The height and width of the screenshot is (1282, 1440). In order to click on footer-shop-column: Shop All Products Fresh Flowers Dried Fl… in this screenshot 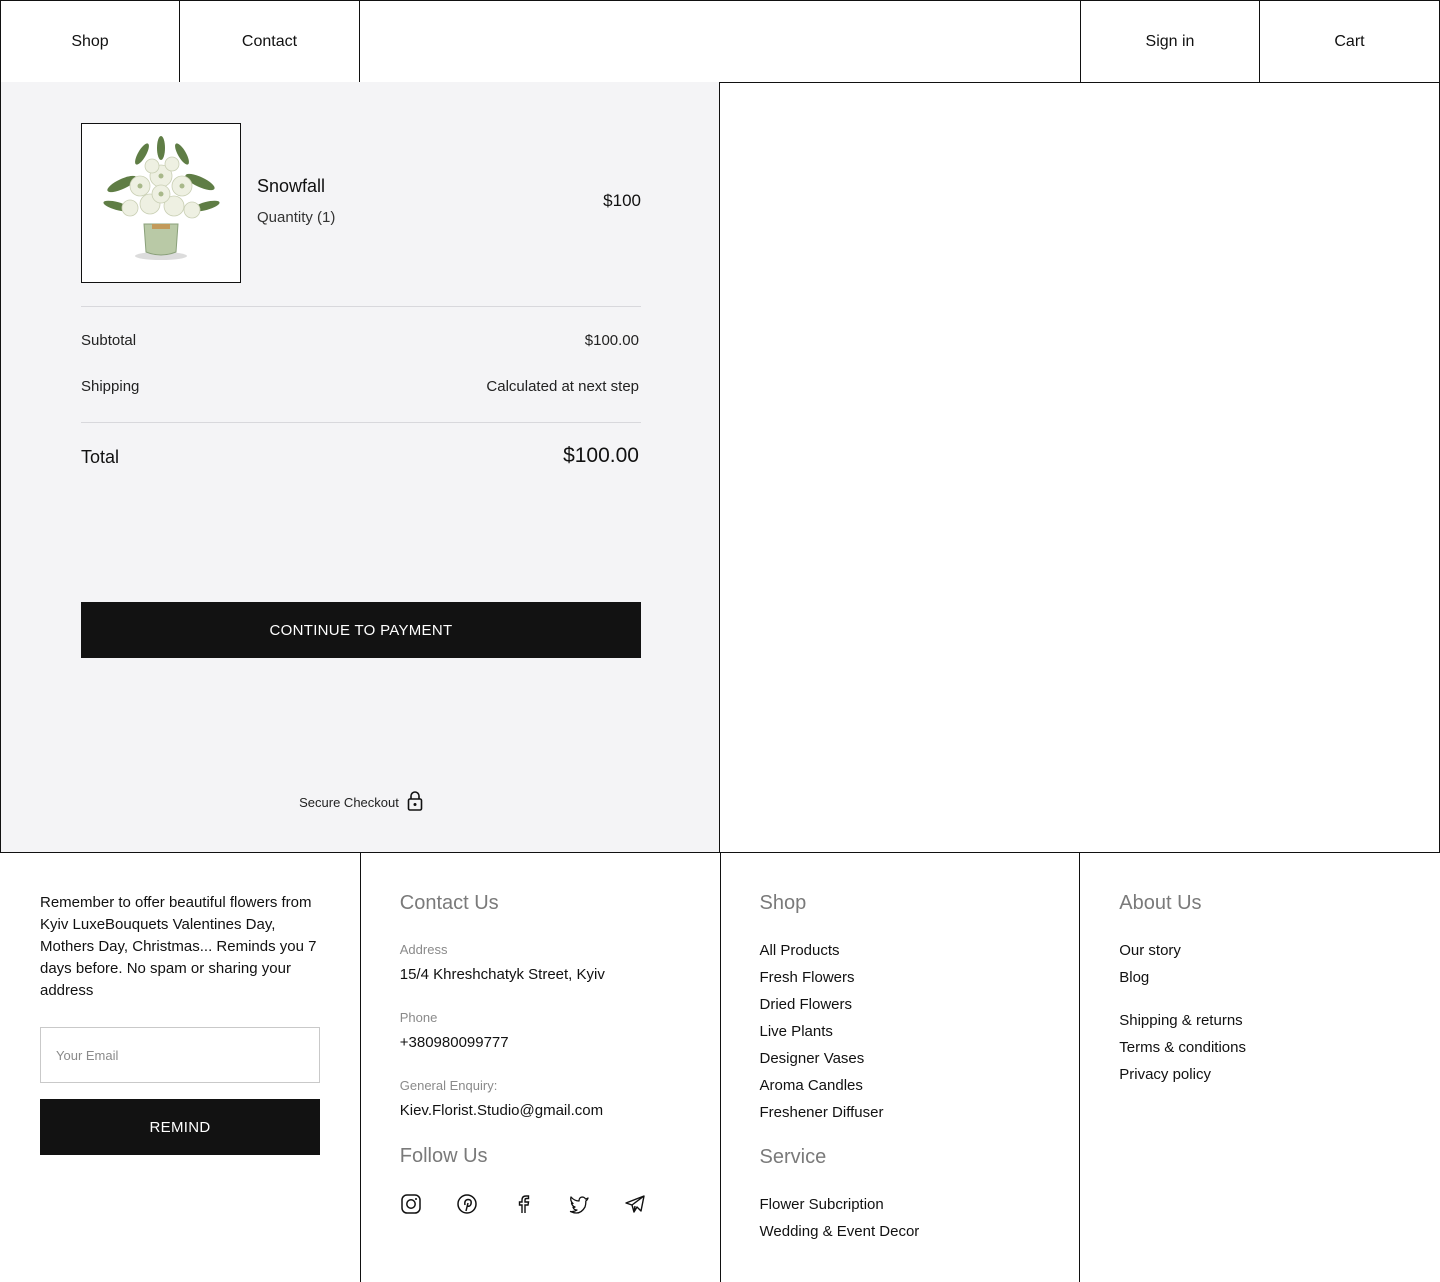, I will do `click(901, 1067)`.